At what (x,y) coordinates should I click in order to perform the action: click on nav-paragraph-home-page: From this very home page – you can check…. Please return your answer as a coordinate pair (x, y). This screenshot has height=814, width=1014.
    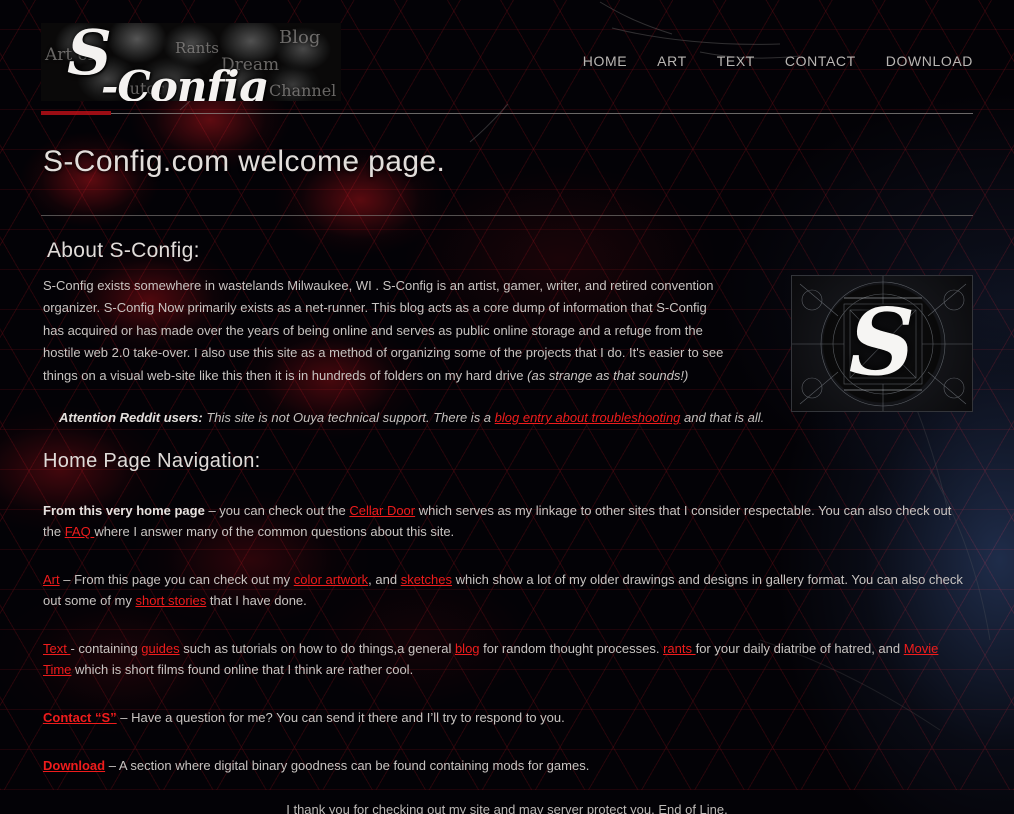
    Looking at the image, I should click on (507, 507).